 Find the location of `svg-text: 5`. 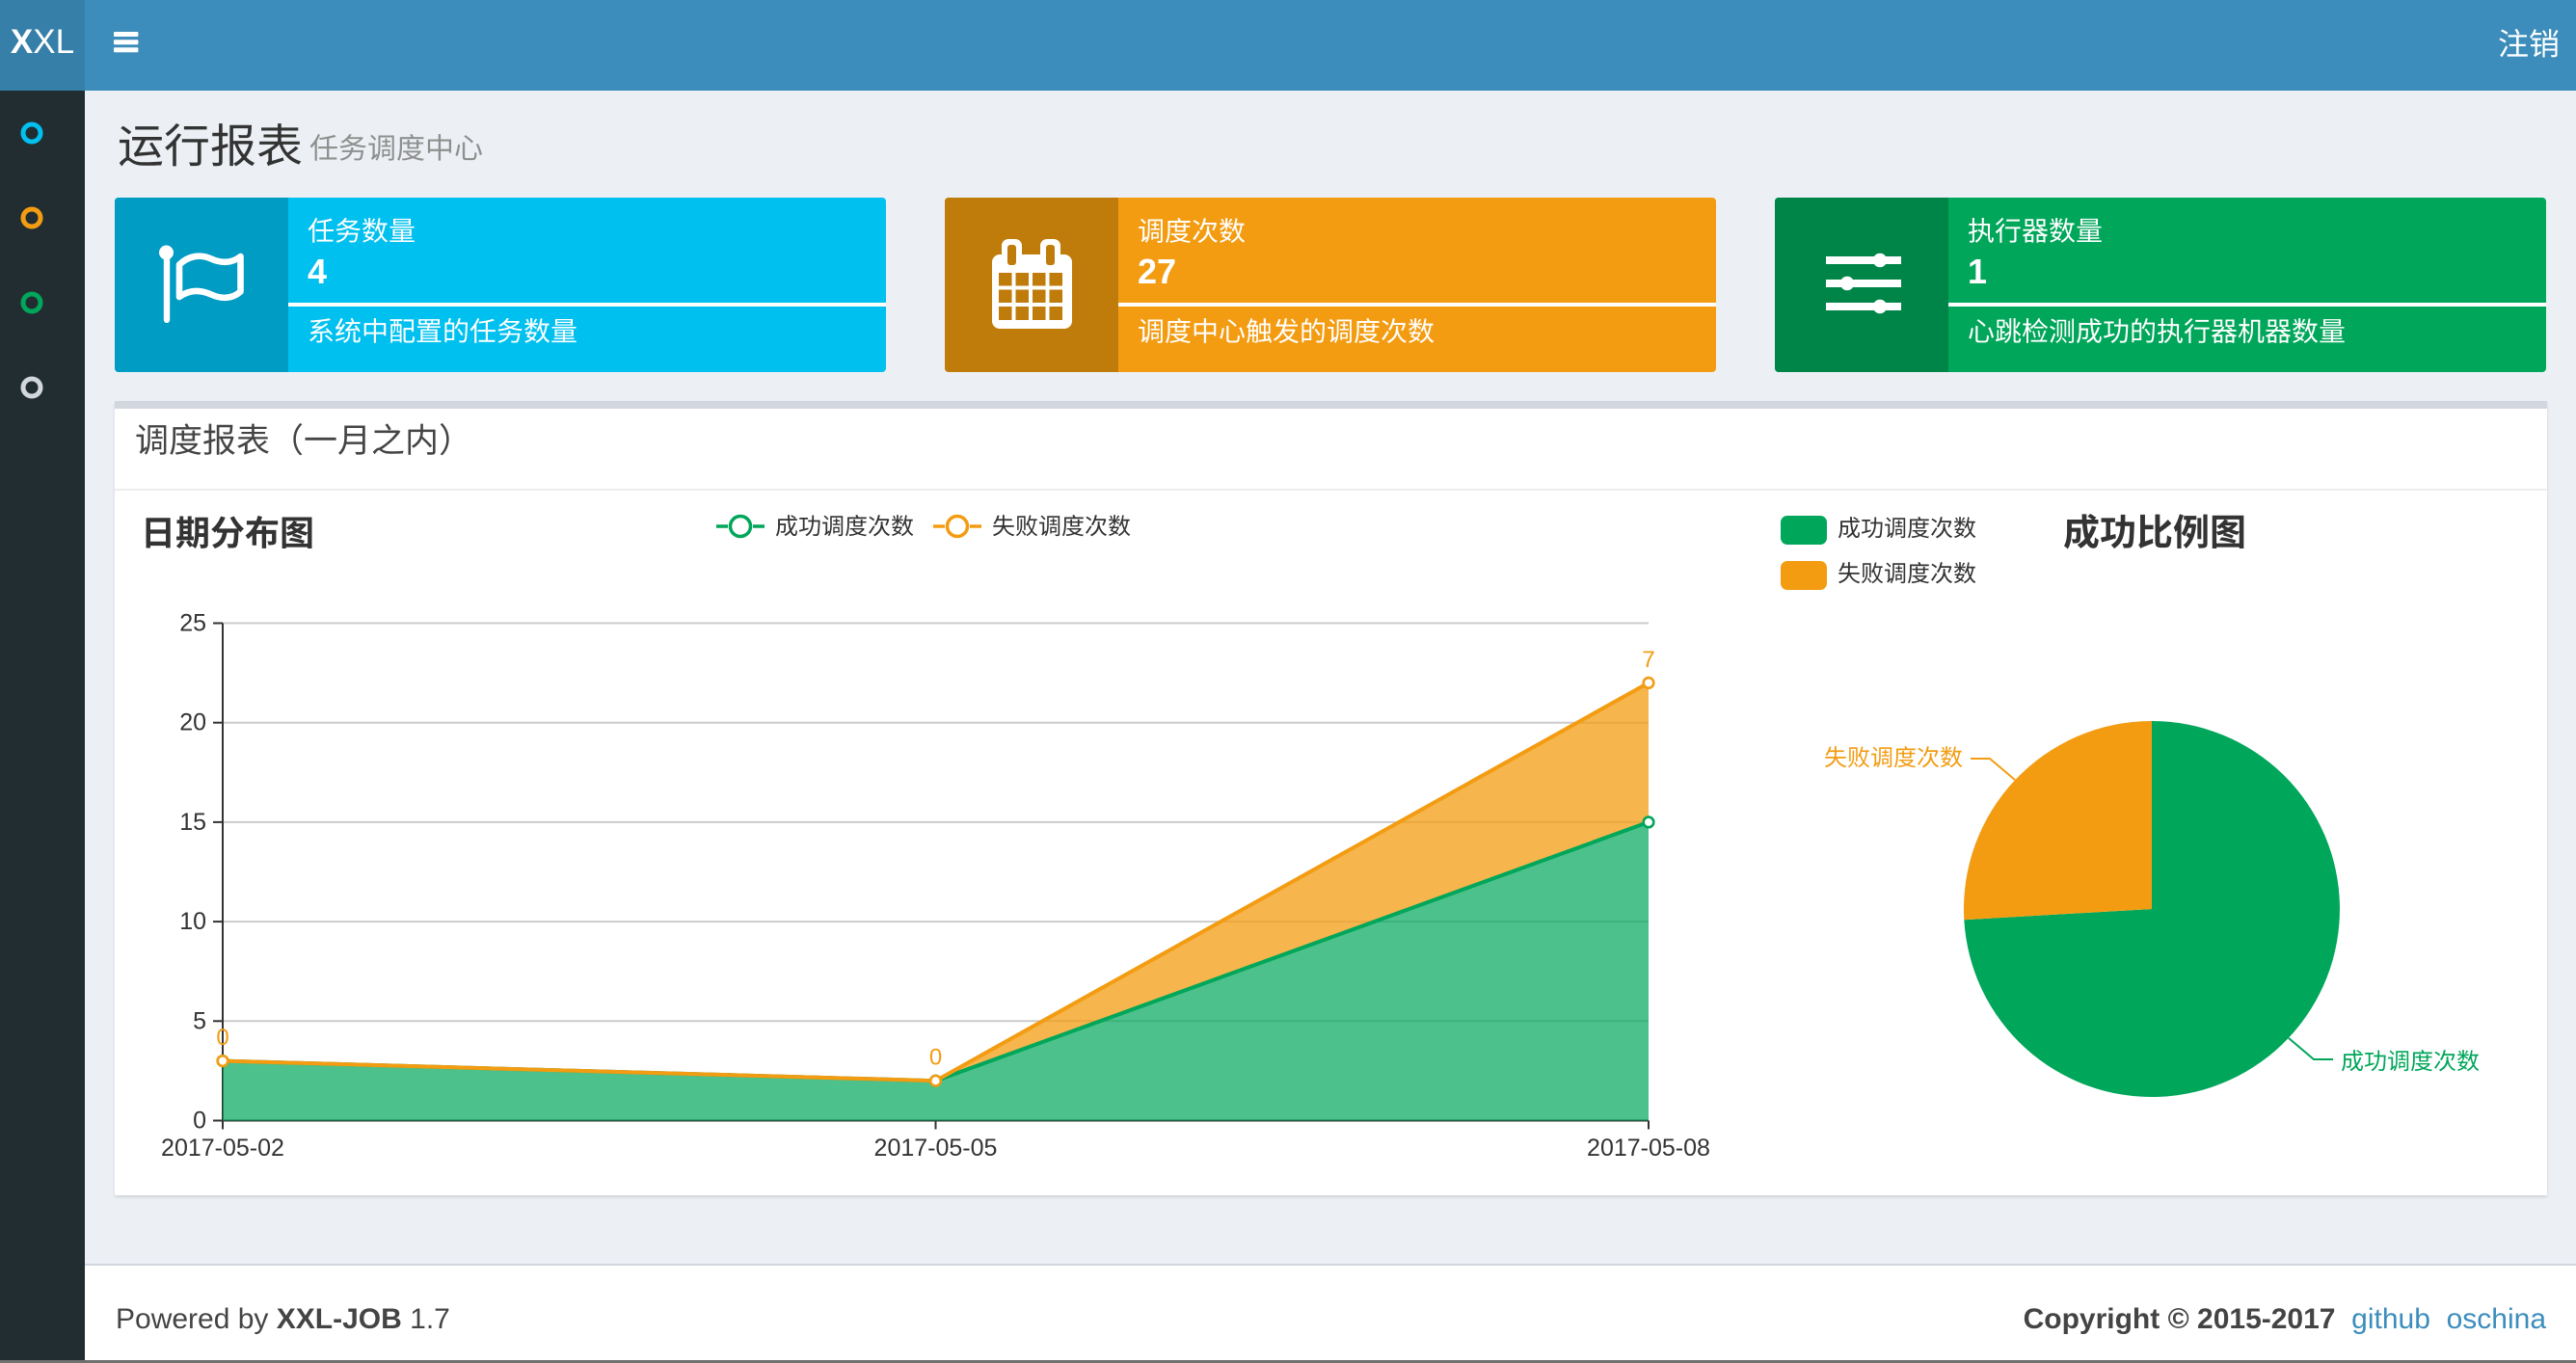

svg-text: 5 is located at coordinates (199, 1020).